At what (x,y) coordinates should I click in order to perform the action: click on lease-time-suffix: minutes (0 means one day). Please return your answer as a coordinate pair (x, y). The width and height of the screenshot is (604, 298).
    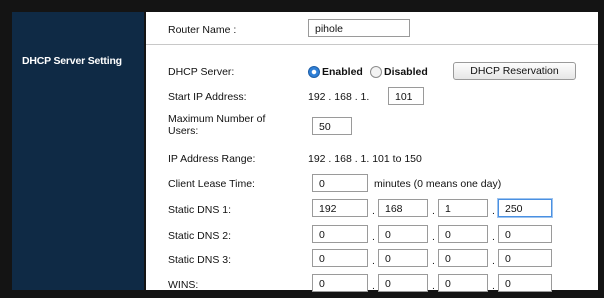
    Looking at the image, I should click on (438, 184).